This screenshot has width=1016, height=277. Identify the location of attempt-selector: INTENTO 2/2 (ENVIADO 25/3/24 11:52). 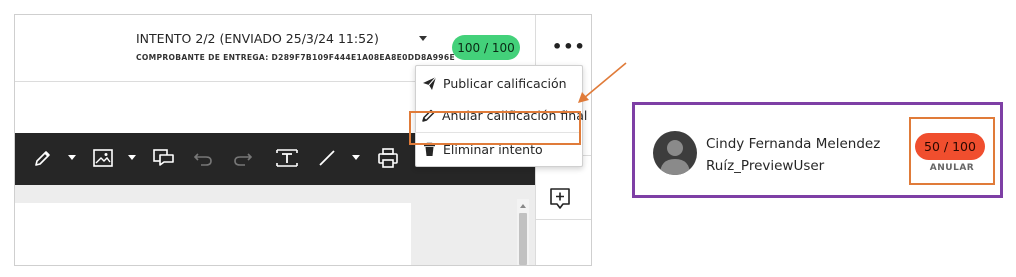
(257, 38).